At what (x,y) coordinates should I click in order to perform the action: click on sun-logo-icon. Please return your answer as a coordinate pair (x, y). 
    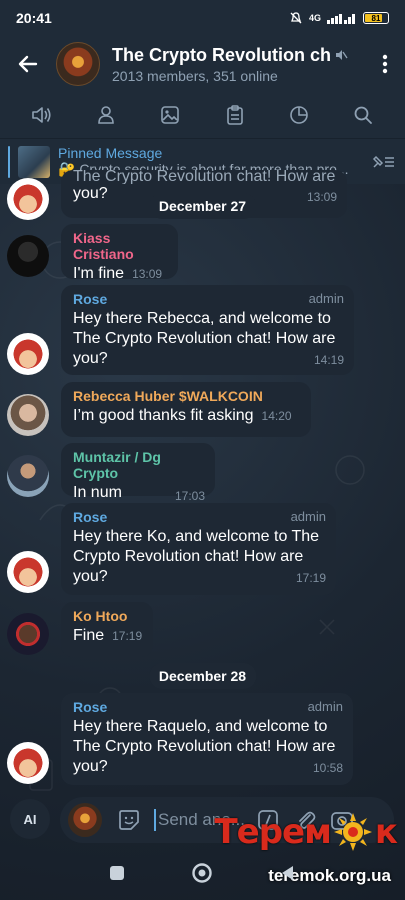
    Looking at the image, I should click on (352, 832).